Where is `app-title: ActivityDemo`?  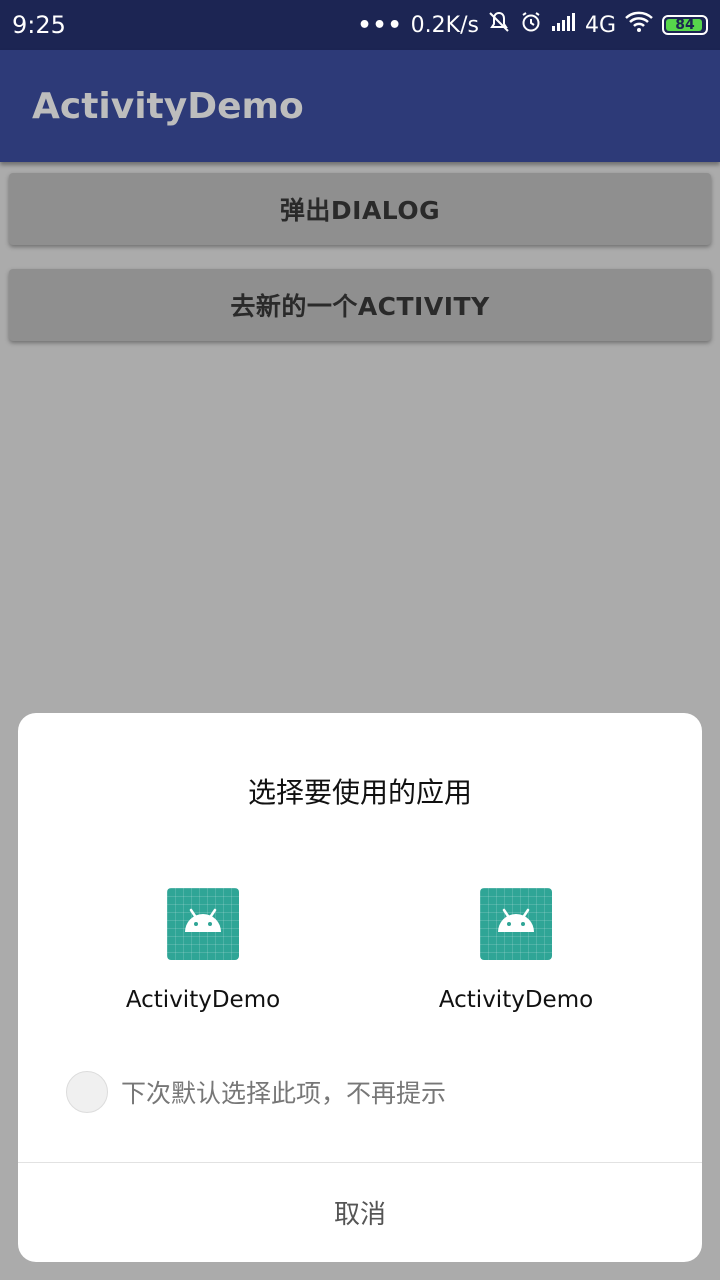 app-title: ActivityDemo is located at coordinates (168, 106).